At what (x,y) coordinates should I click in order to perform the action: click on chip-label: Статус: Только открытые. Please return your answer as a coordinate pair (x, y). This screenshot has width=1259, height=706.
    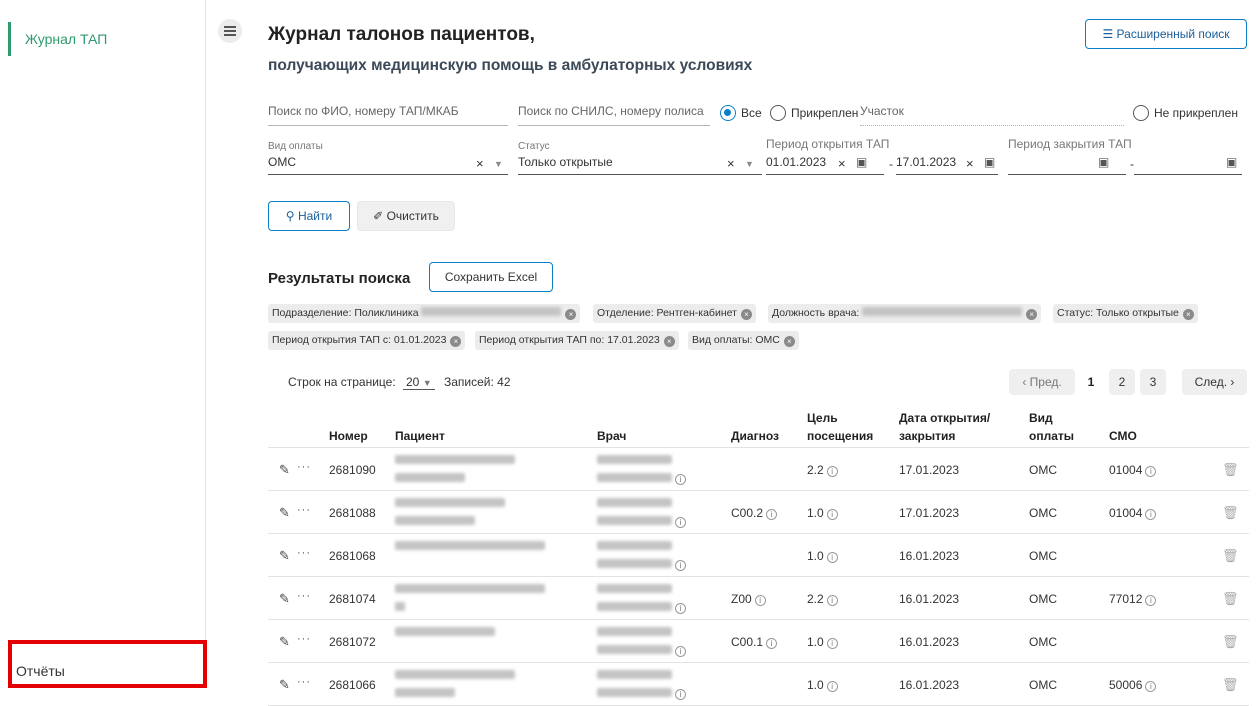
    Looking at the image, I should click on (1118, 313).